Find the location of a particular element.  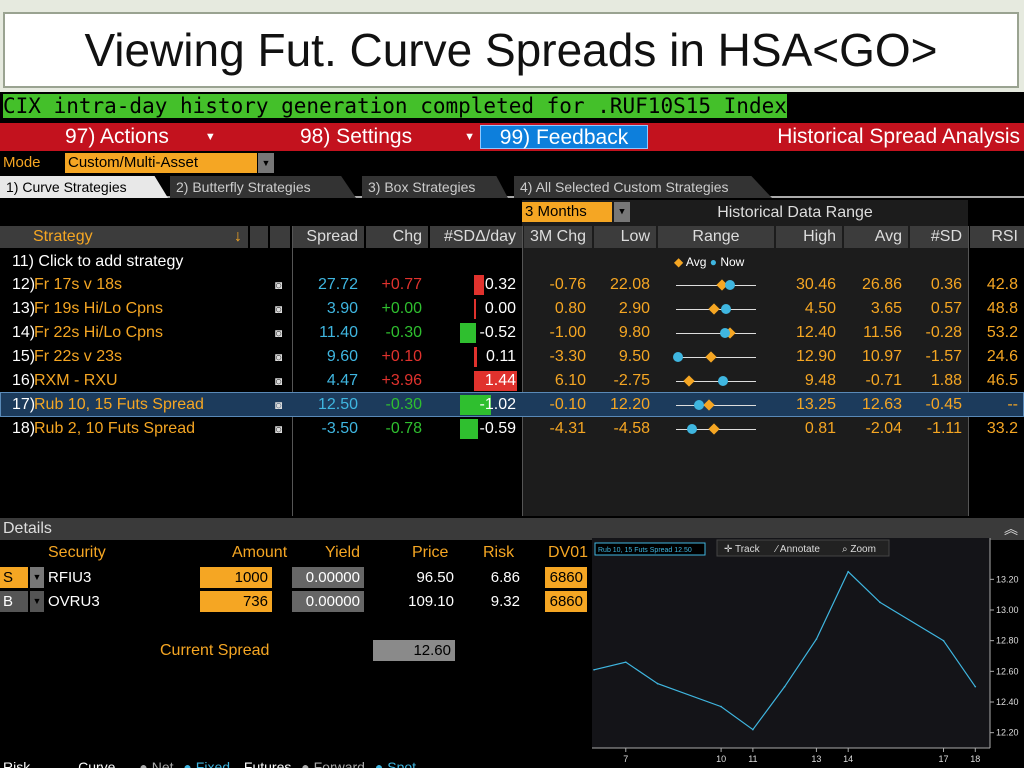

feedback-button: 99) Feedback is located at coordinates (564, 137).